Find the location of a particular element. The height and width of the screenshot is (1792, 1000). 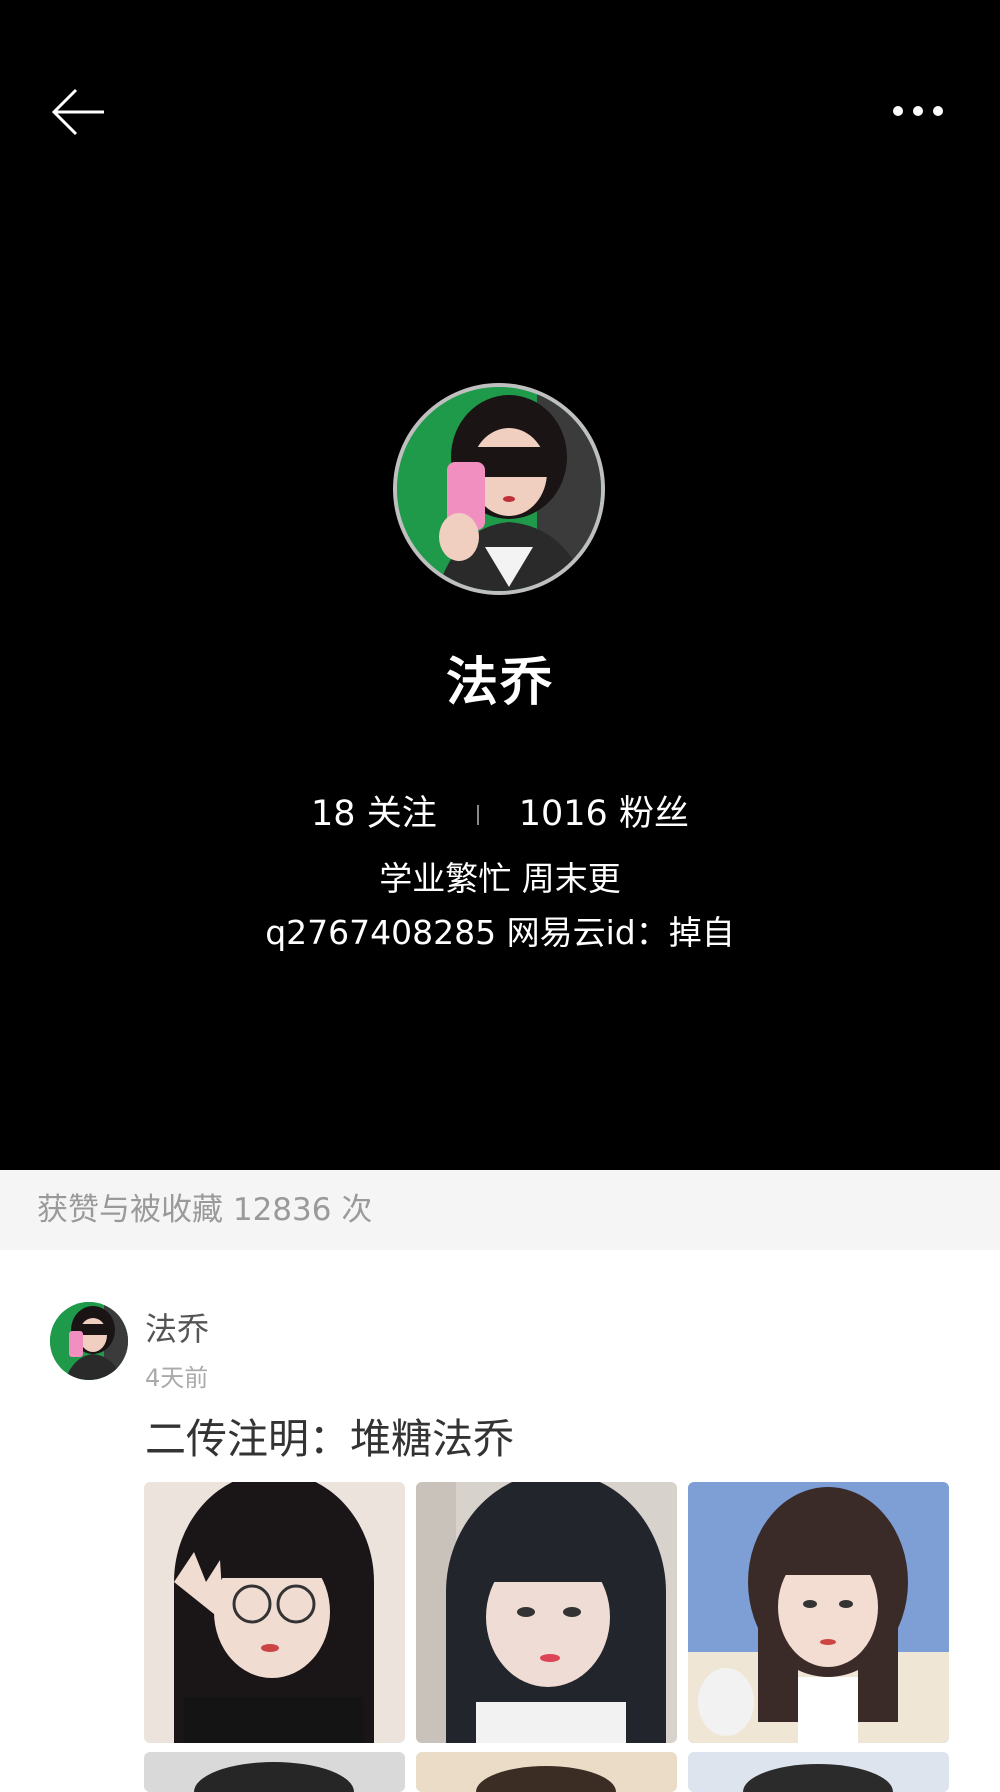

more-button is located at coordinates (918, 111).